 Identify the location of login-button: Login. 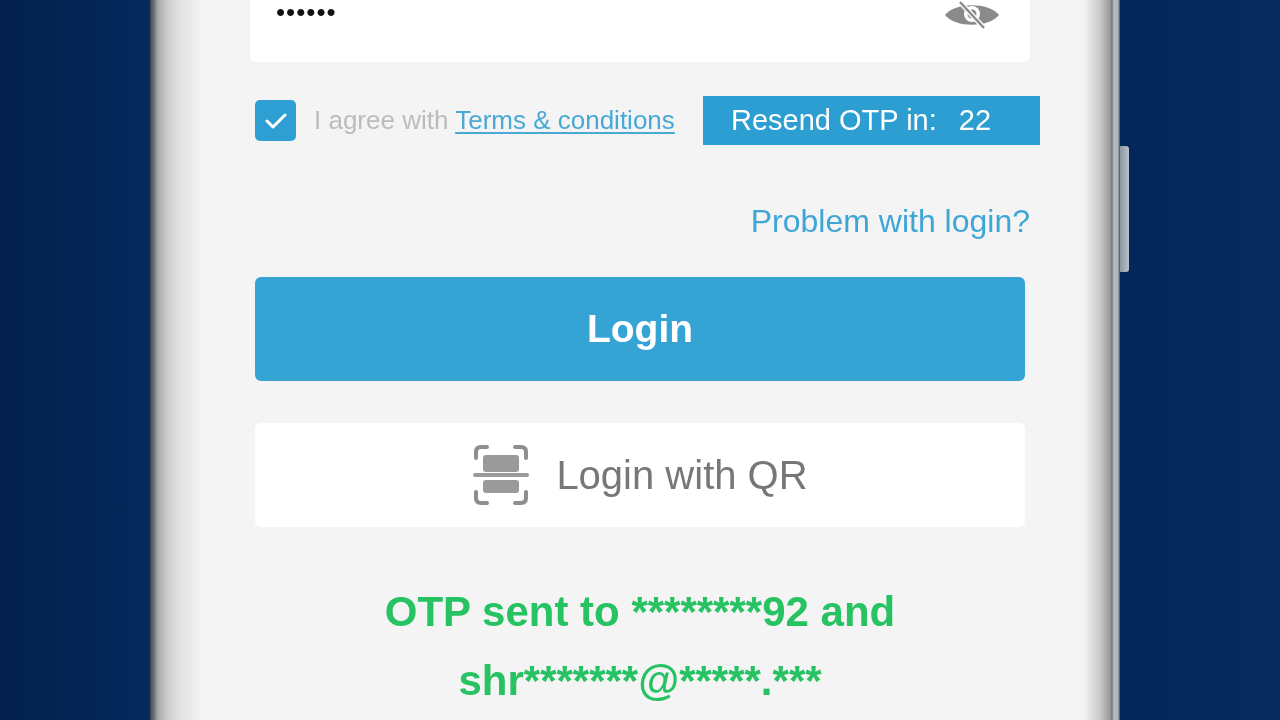
(640, 329).